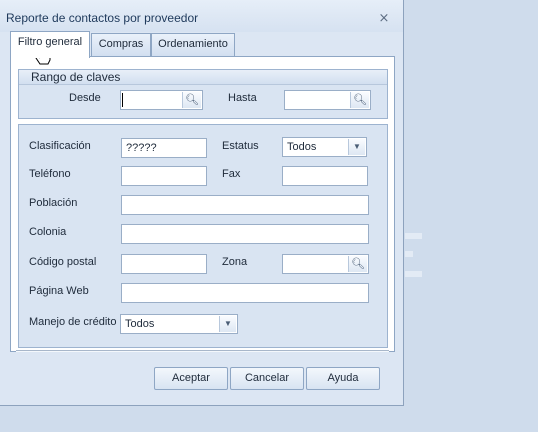  What do you see at coordinates (245, 234) in the screenshot?
I see `colonia-input` at bounding box center [245, 234].